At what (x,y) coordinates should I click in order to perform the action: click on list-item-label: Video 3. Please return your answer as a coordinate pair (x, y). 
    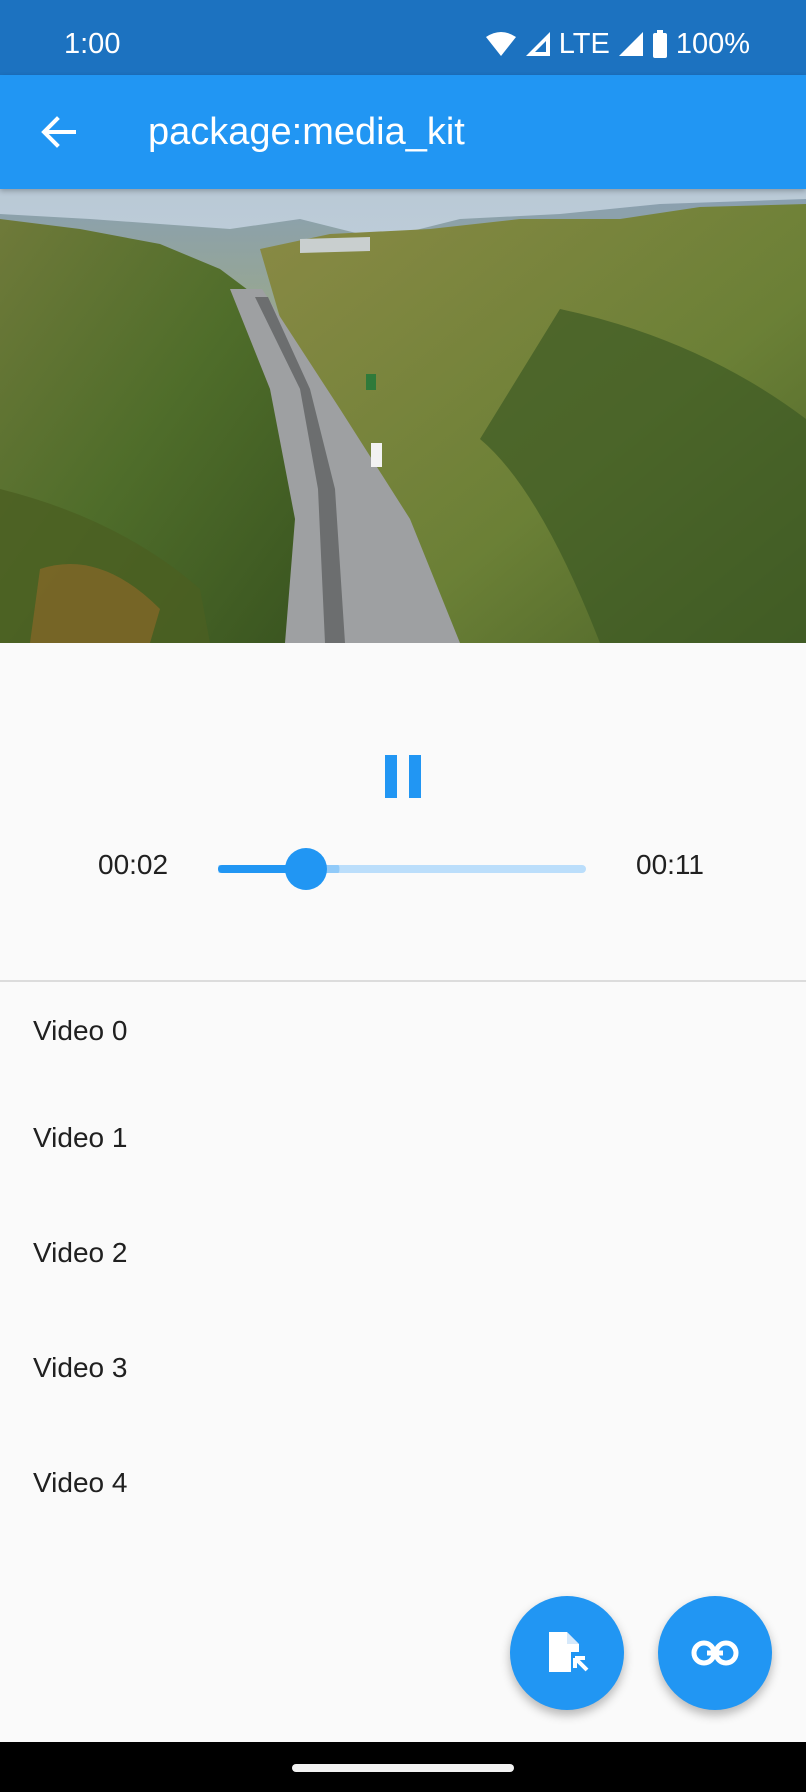
    Looking at the image, I should click on (80, 1367).